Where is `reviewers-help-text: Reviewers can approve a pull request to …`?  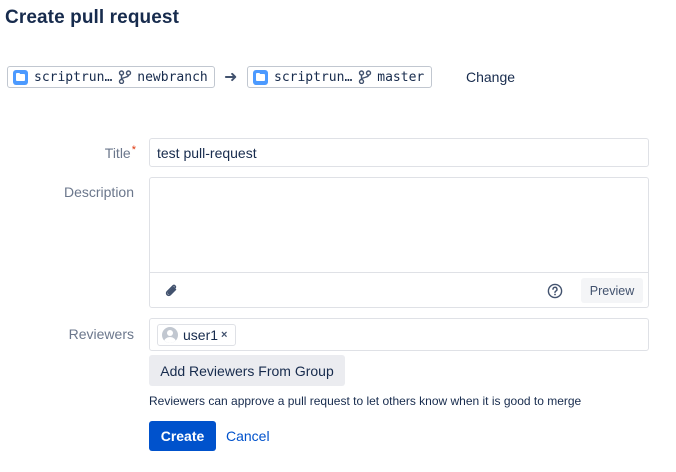 reviewers-help-text: Reviewers can approve a pull request to … is located at coordinates (365, 401).